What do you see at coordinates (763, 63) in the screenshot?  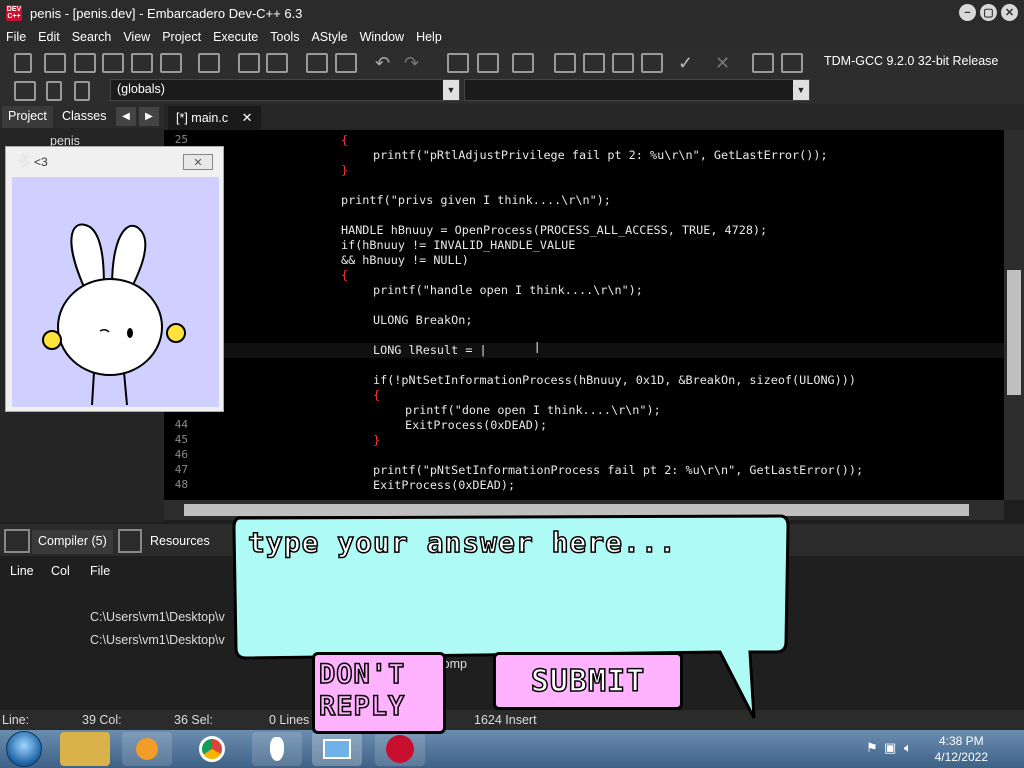 I see `profile-icon` at bounding box center [763, 63].